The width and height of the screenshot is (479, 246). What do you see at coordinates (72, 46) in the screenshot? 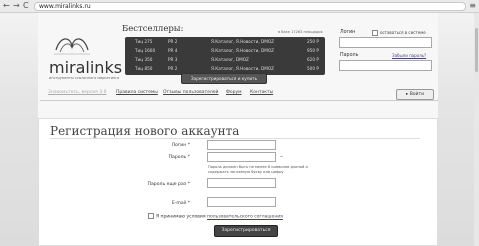
I see `logo-mark-icon` at bounding box center [72, 46].